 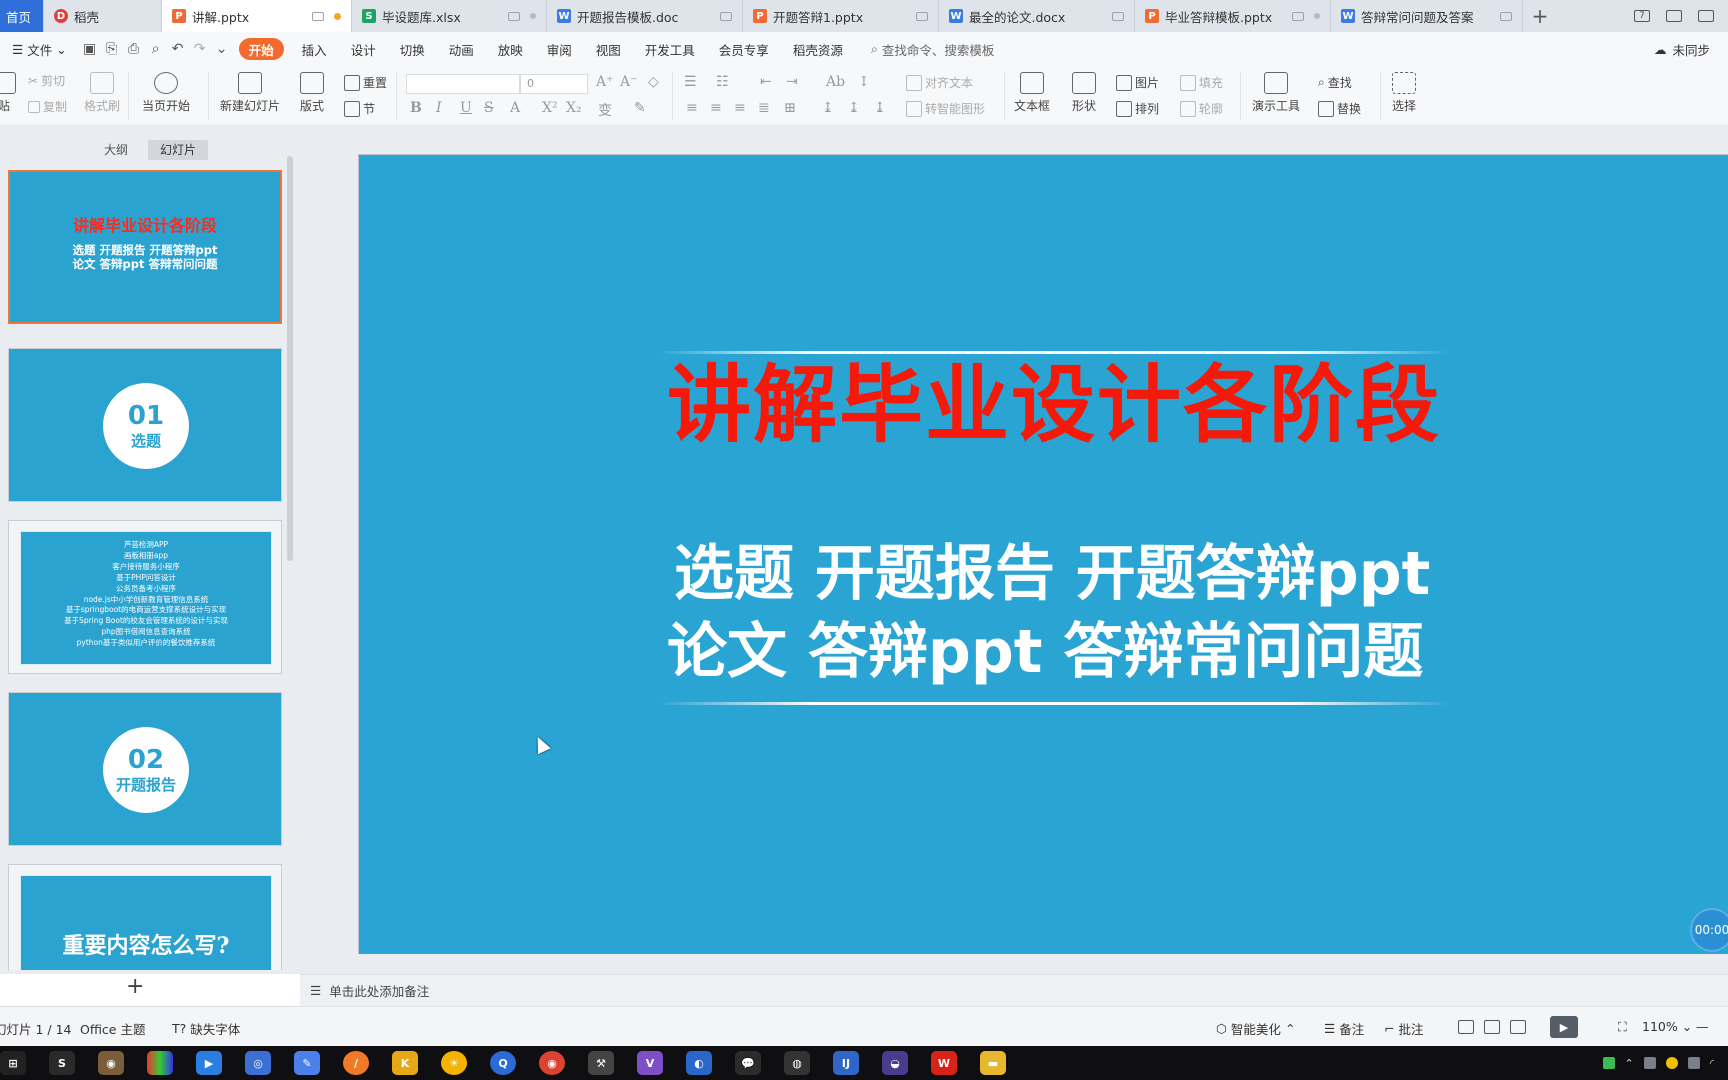 I want to click on select-button: 选择, so click(x=1404, y=93).